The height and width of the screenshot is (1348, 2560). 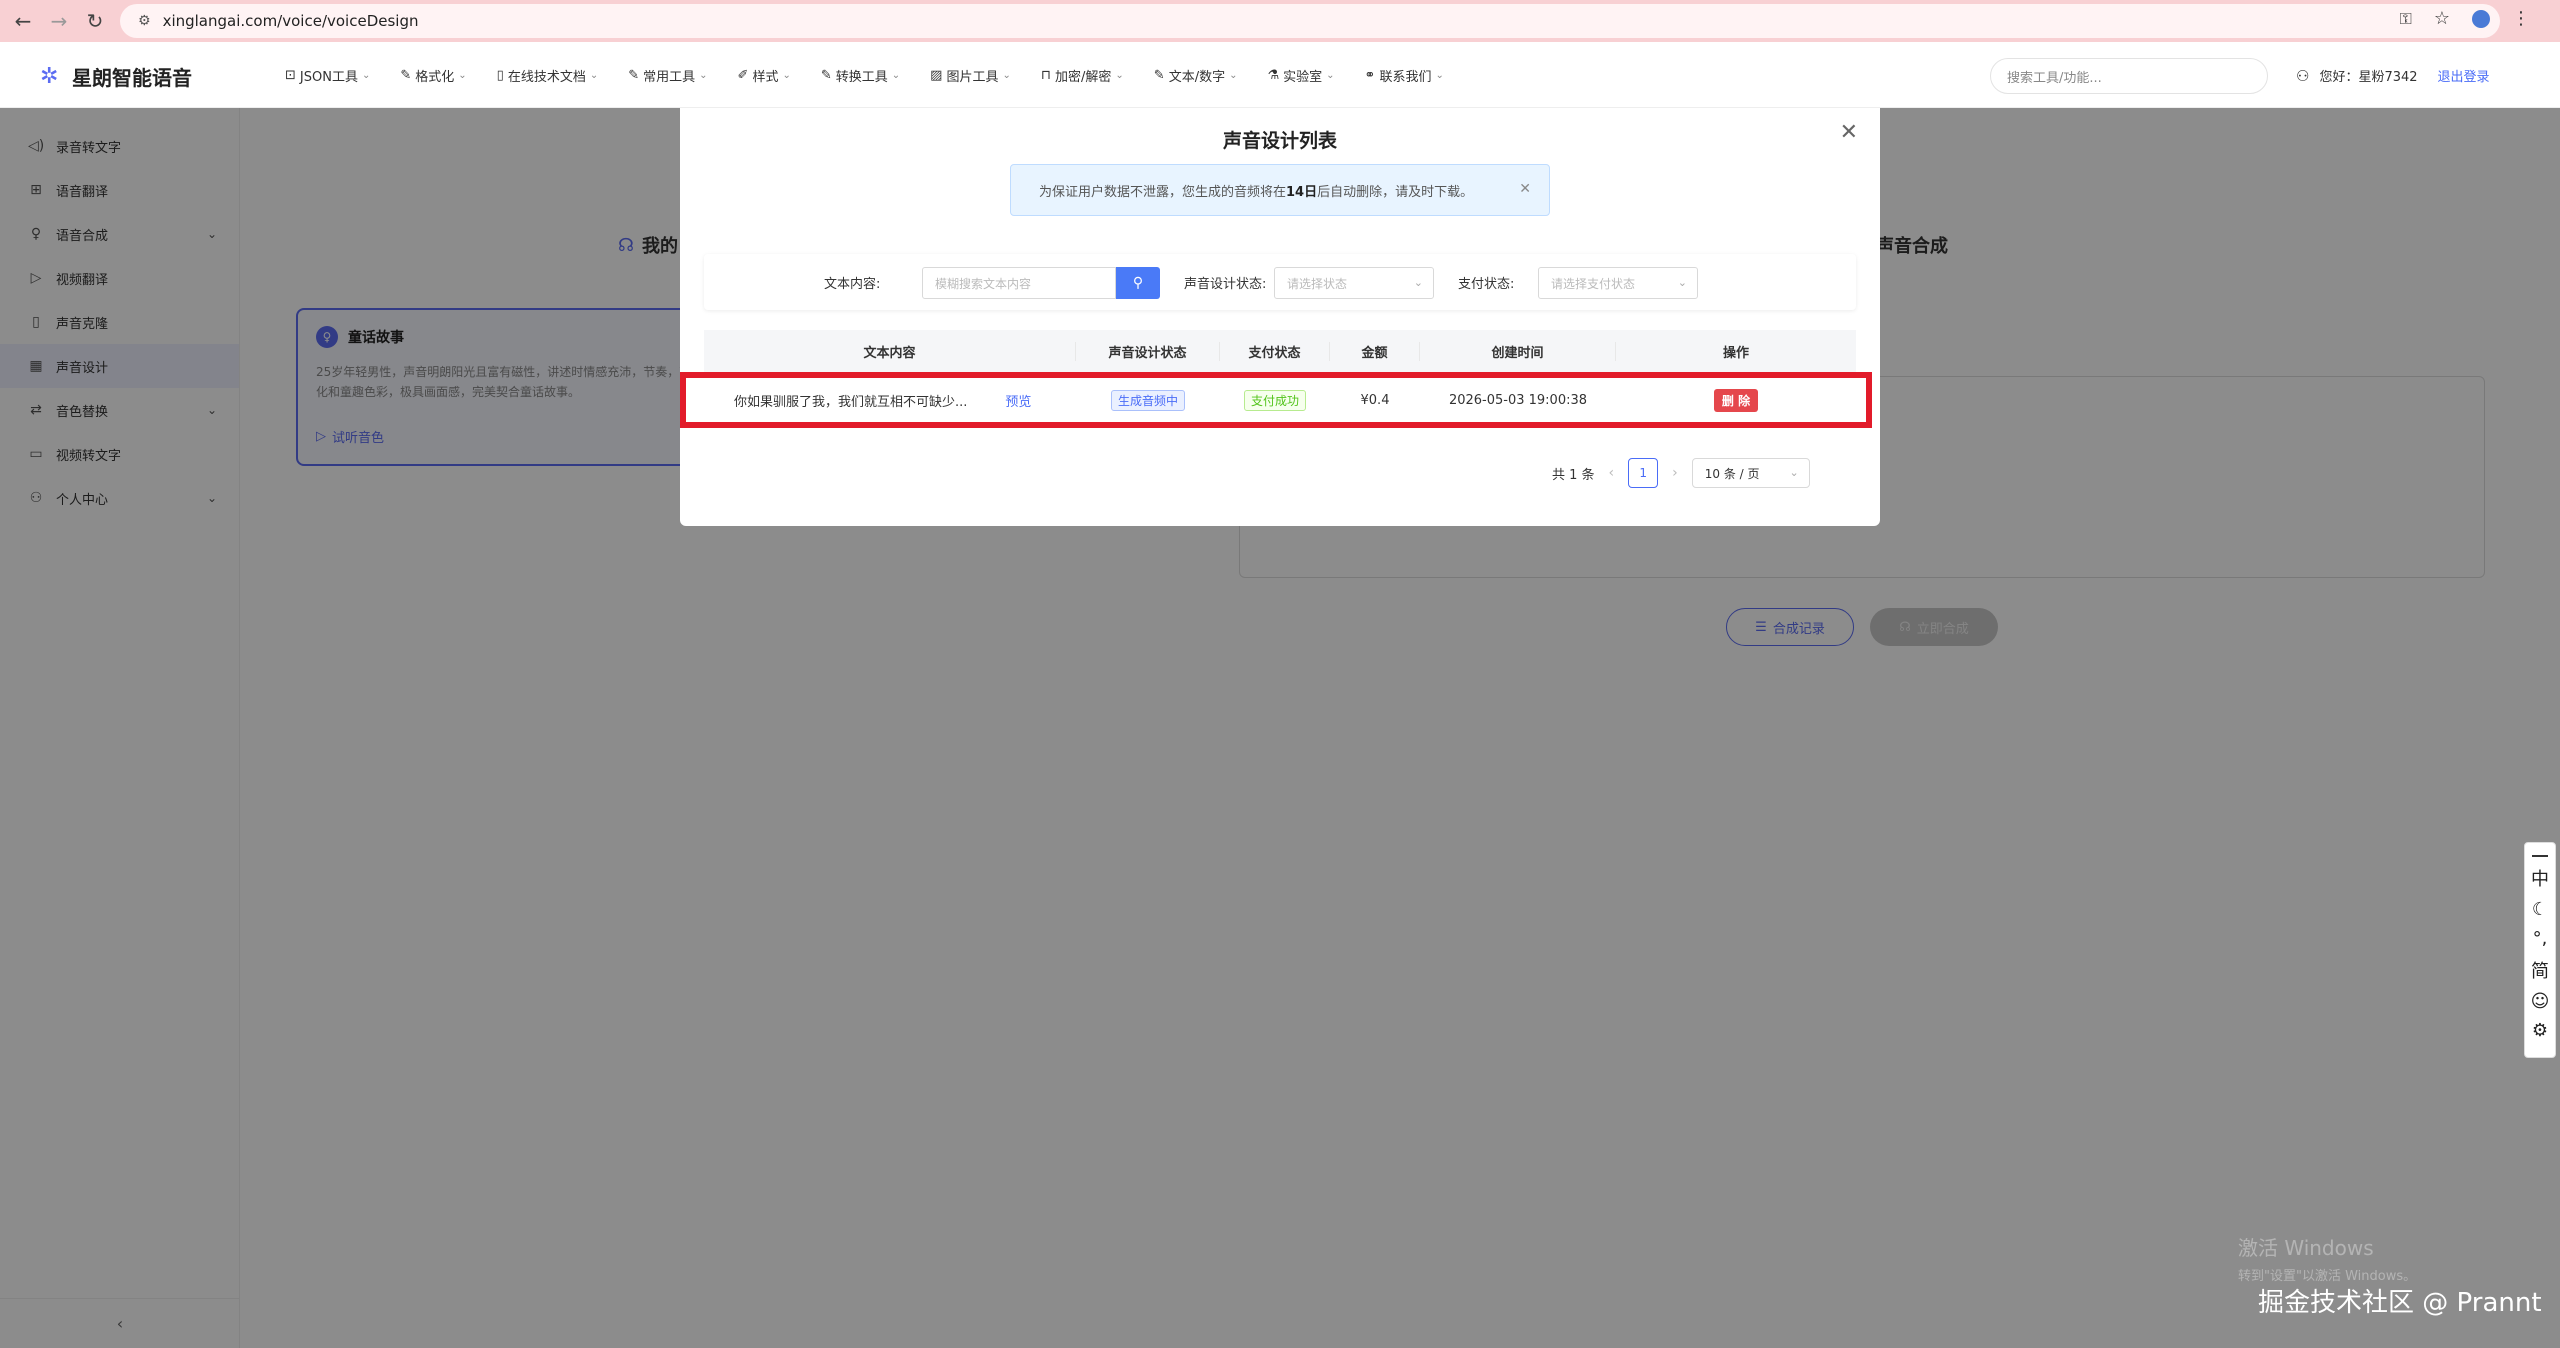 What do you see at coordinates (2540, 1030) in the screenshot?
I see `settings-gear-icon: ⚙` at bounding box center [2540, 1030].